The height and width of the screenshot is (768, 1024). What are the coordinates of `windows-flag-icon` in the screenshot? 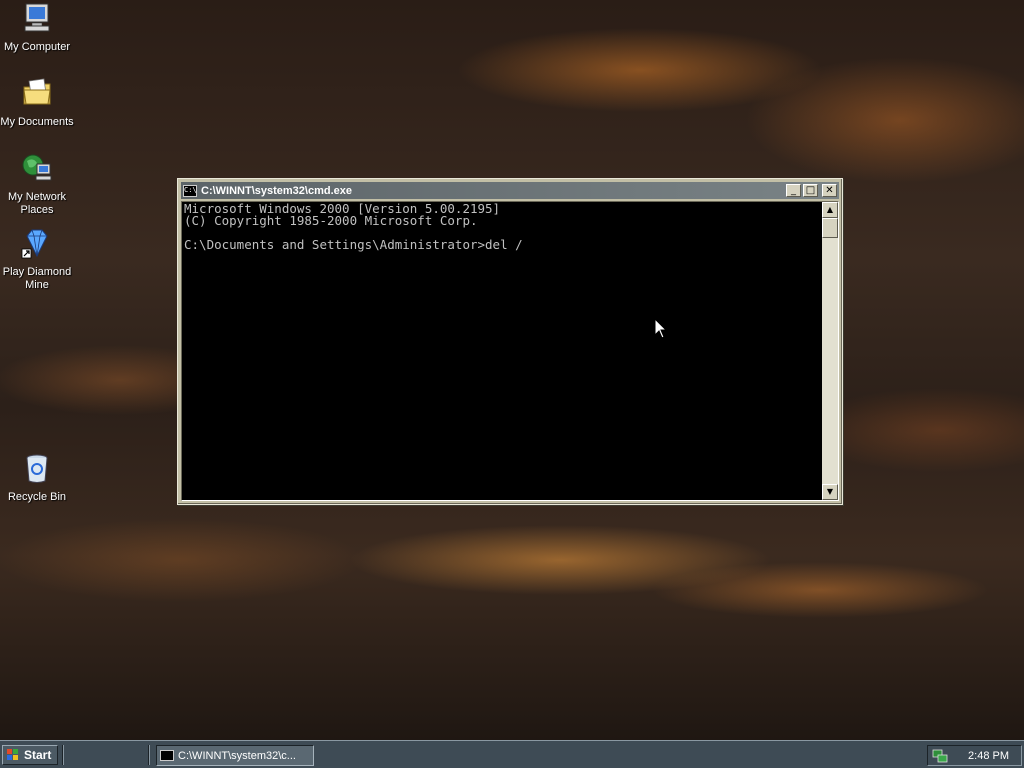 It's located at (12, 754).